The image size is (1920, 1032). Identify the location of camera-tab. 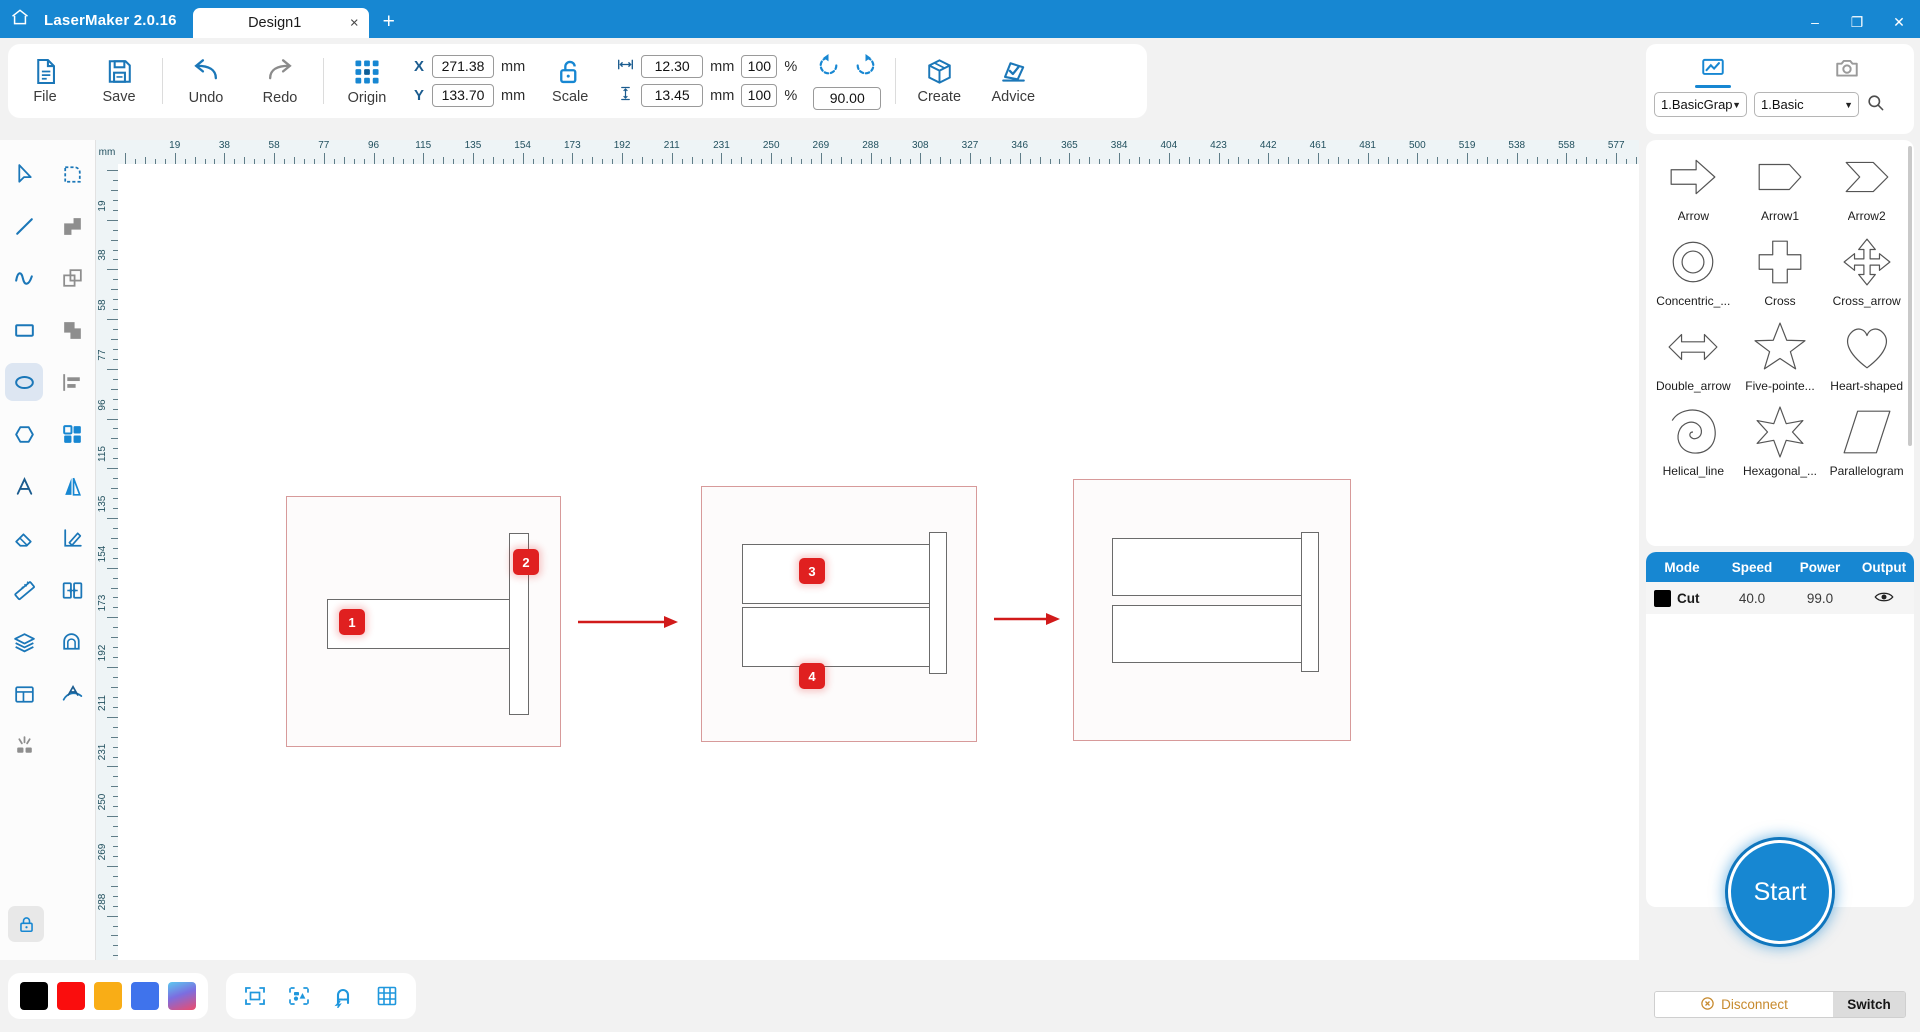
(1847, 68).